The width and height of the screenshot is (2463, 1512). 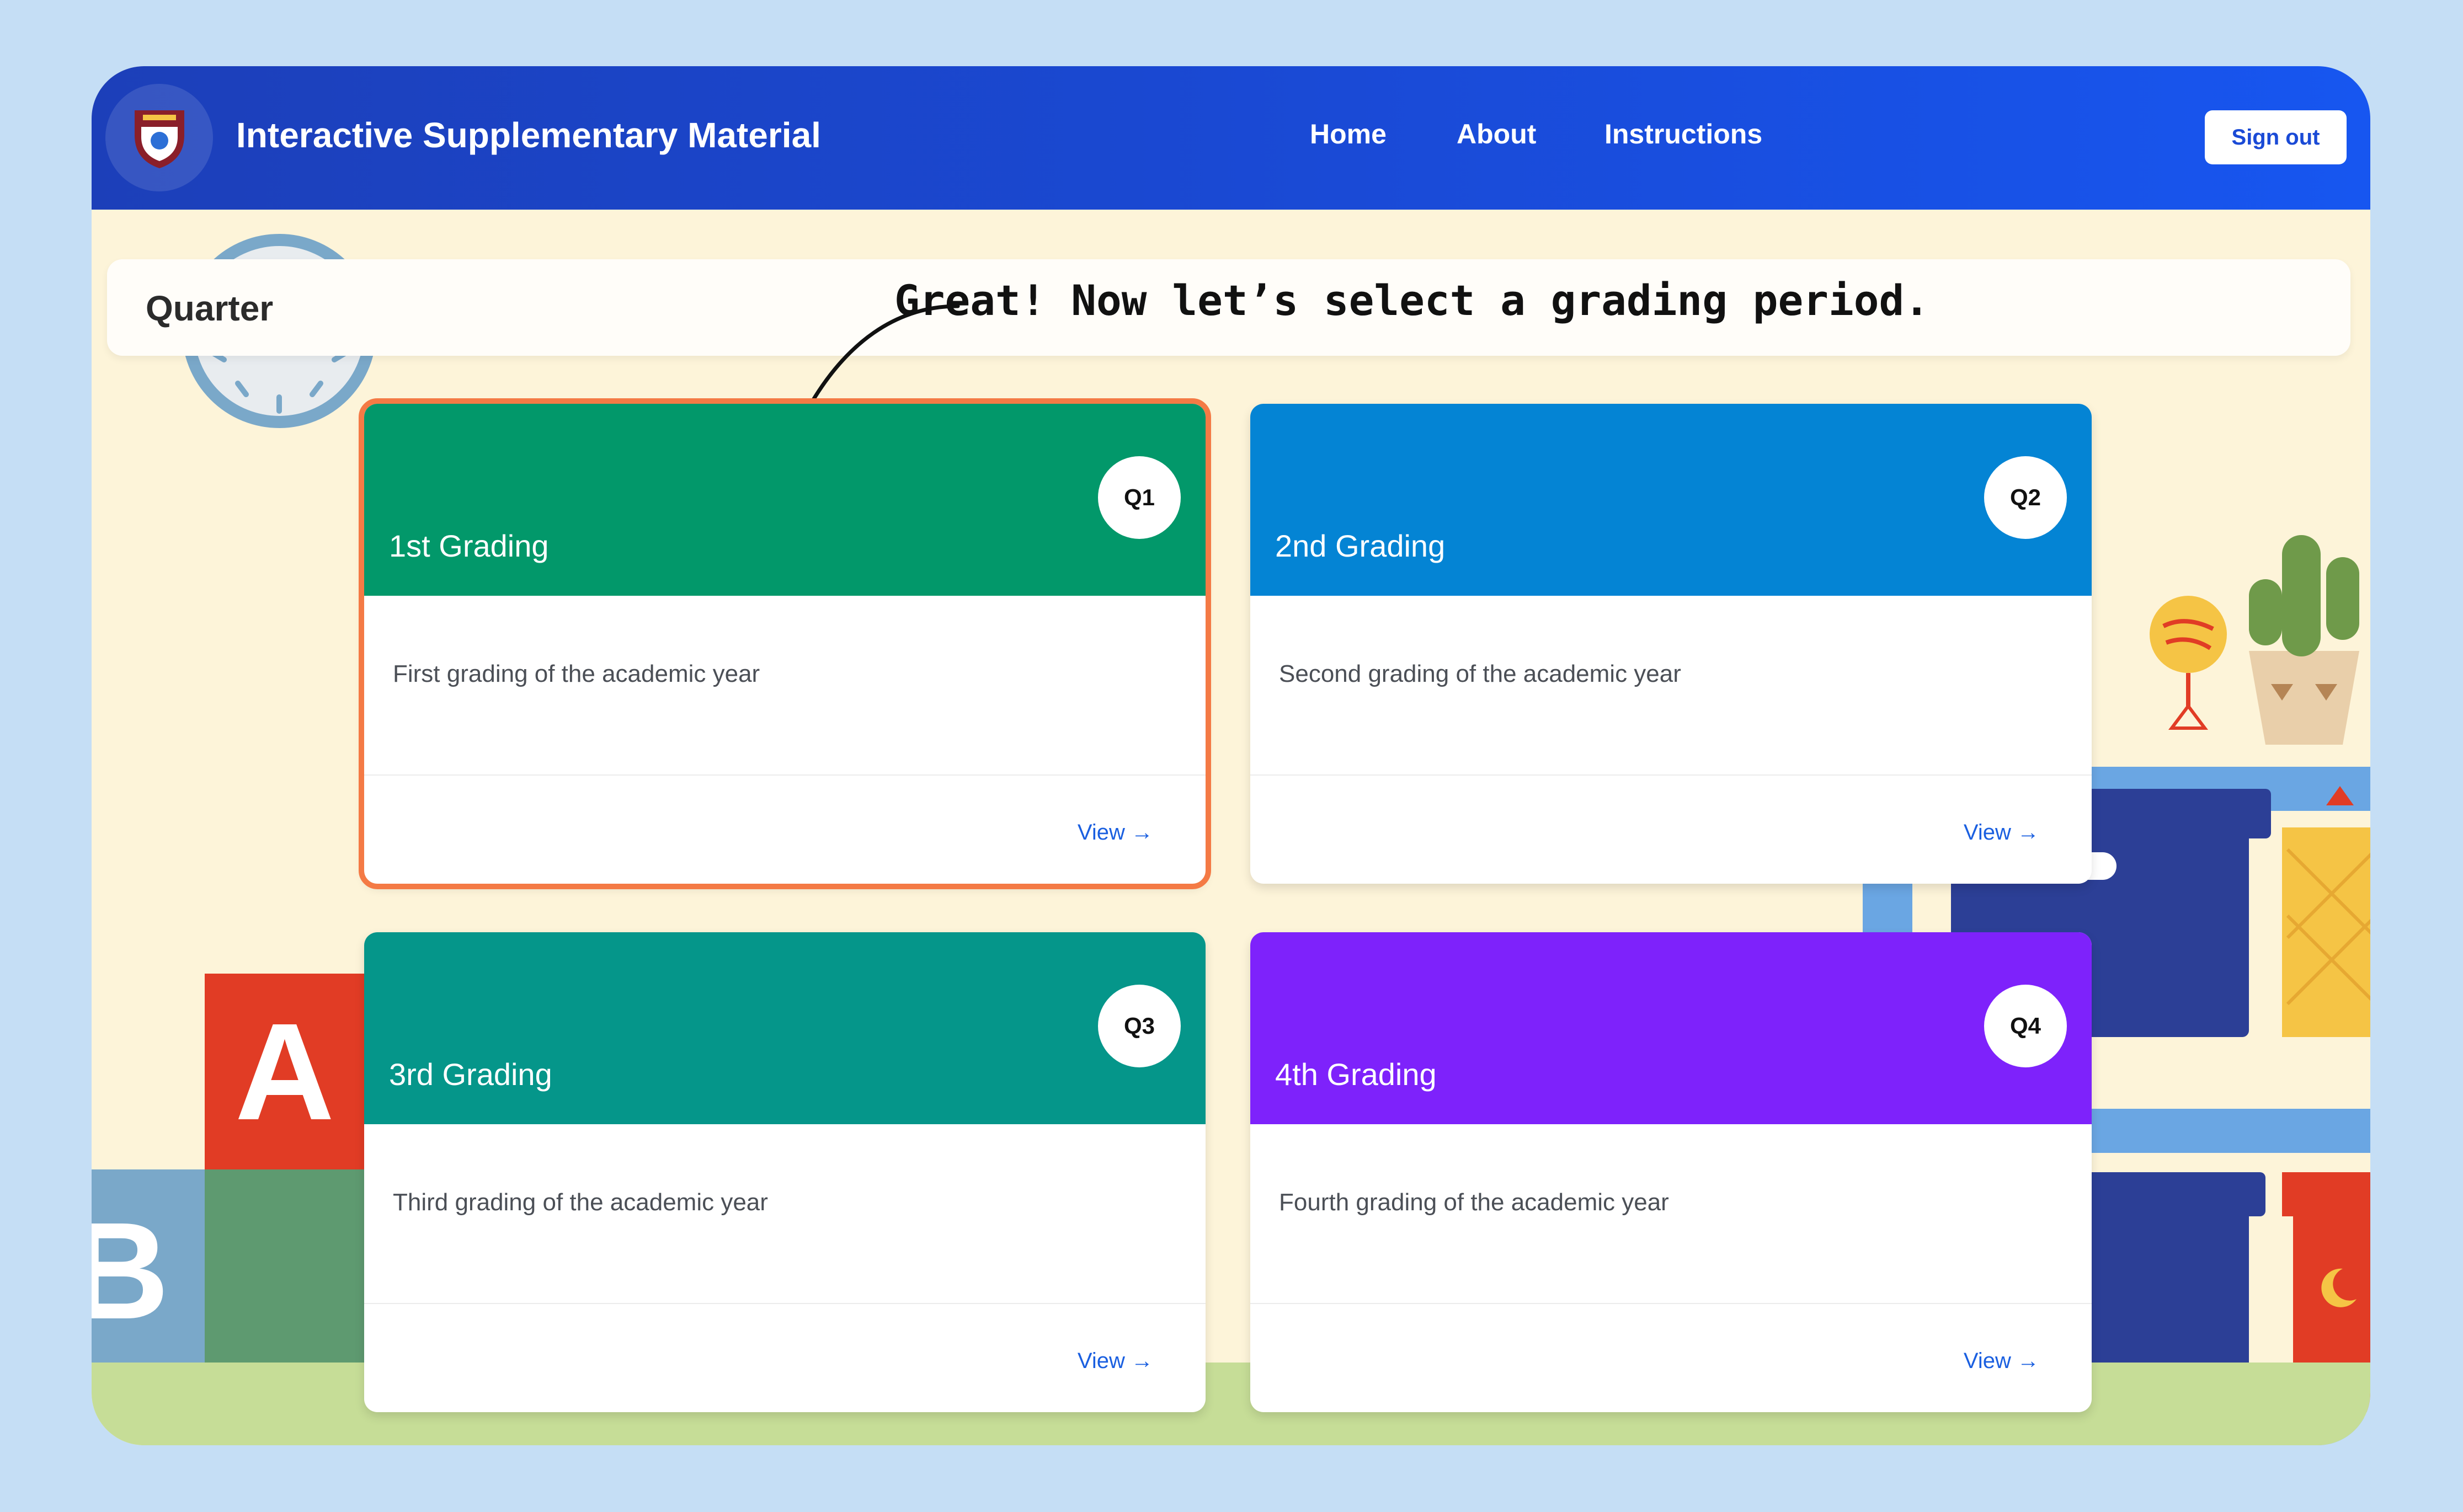 What do you see at coordinates (1140, 1026) in the screenshot?
I see `quarter-badge: Q3` at bounding box center [1140, 1026].